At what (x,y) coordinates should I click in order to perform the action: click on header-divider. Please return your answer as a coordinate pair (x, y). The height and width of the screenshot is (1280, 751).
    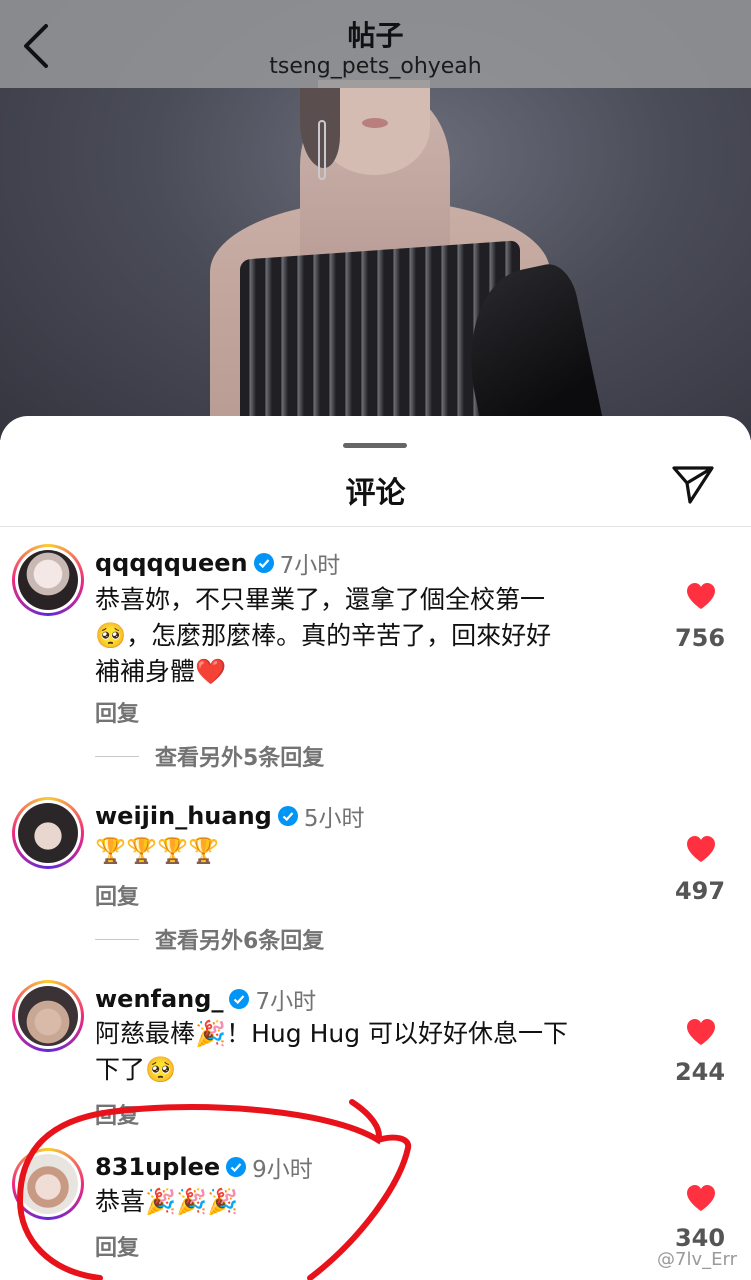
    Looking at the image, I should click on (375, 526).